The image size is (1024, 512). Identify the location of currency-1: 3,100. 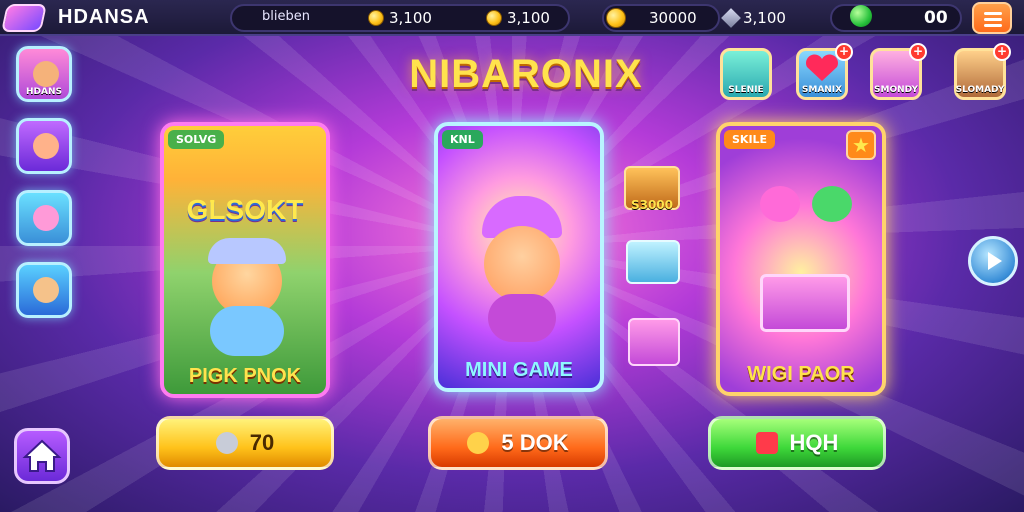
(400, 18).